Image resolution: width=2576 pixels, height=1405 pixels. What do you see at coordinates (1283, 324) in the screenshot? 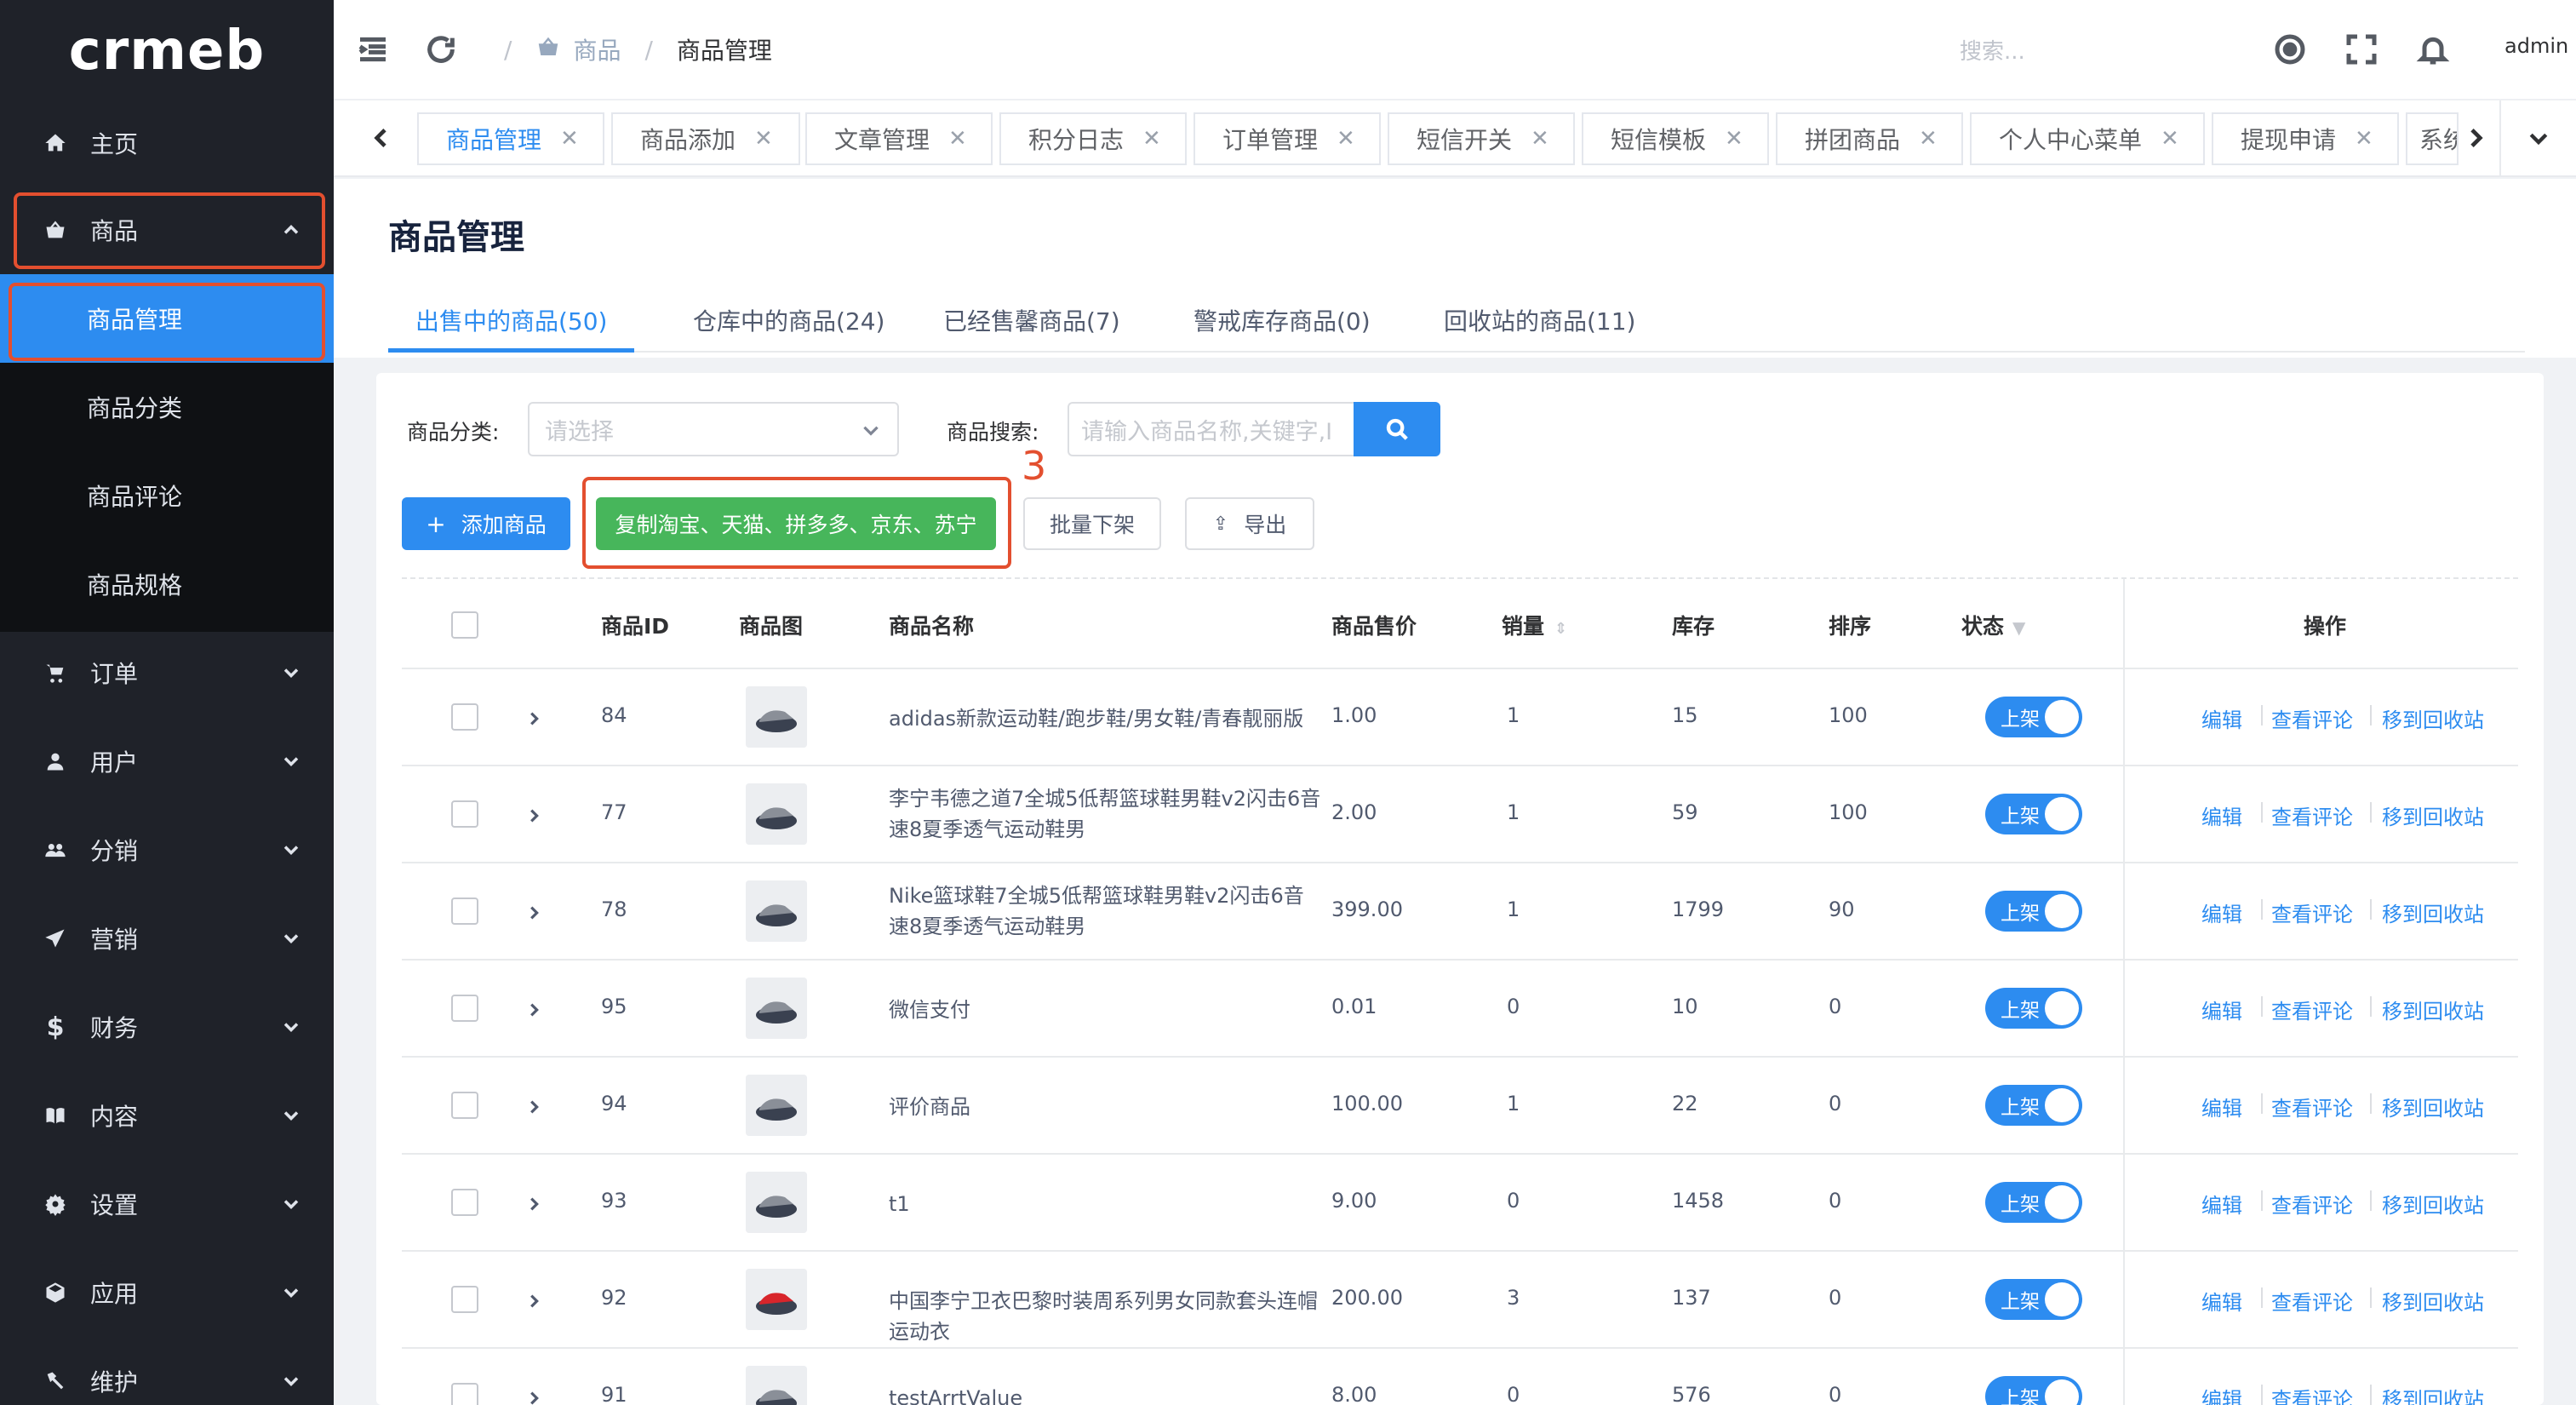
I see `tab-low-stock: 警戒库存商品(0)` at bounding box center [1283, 324].